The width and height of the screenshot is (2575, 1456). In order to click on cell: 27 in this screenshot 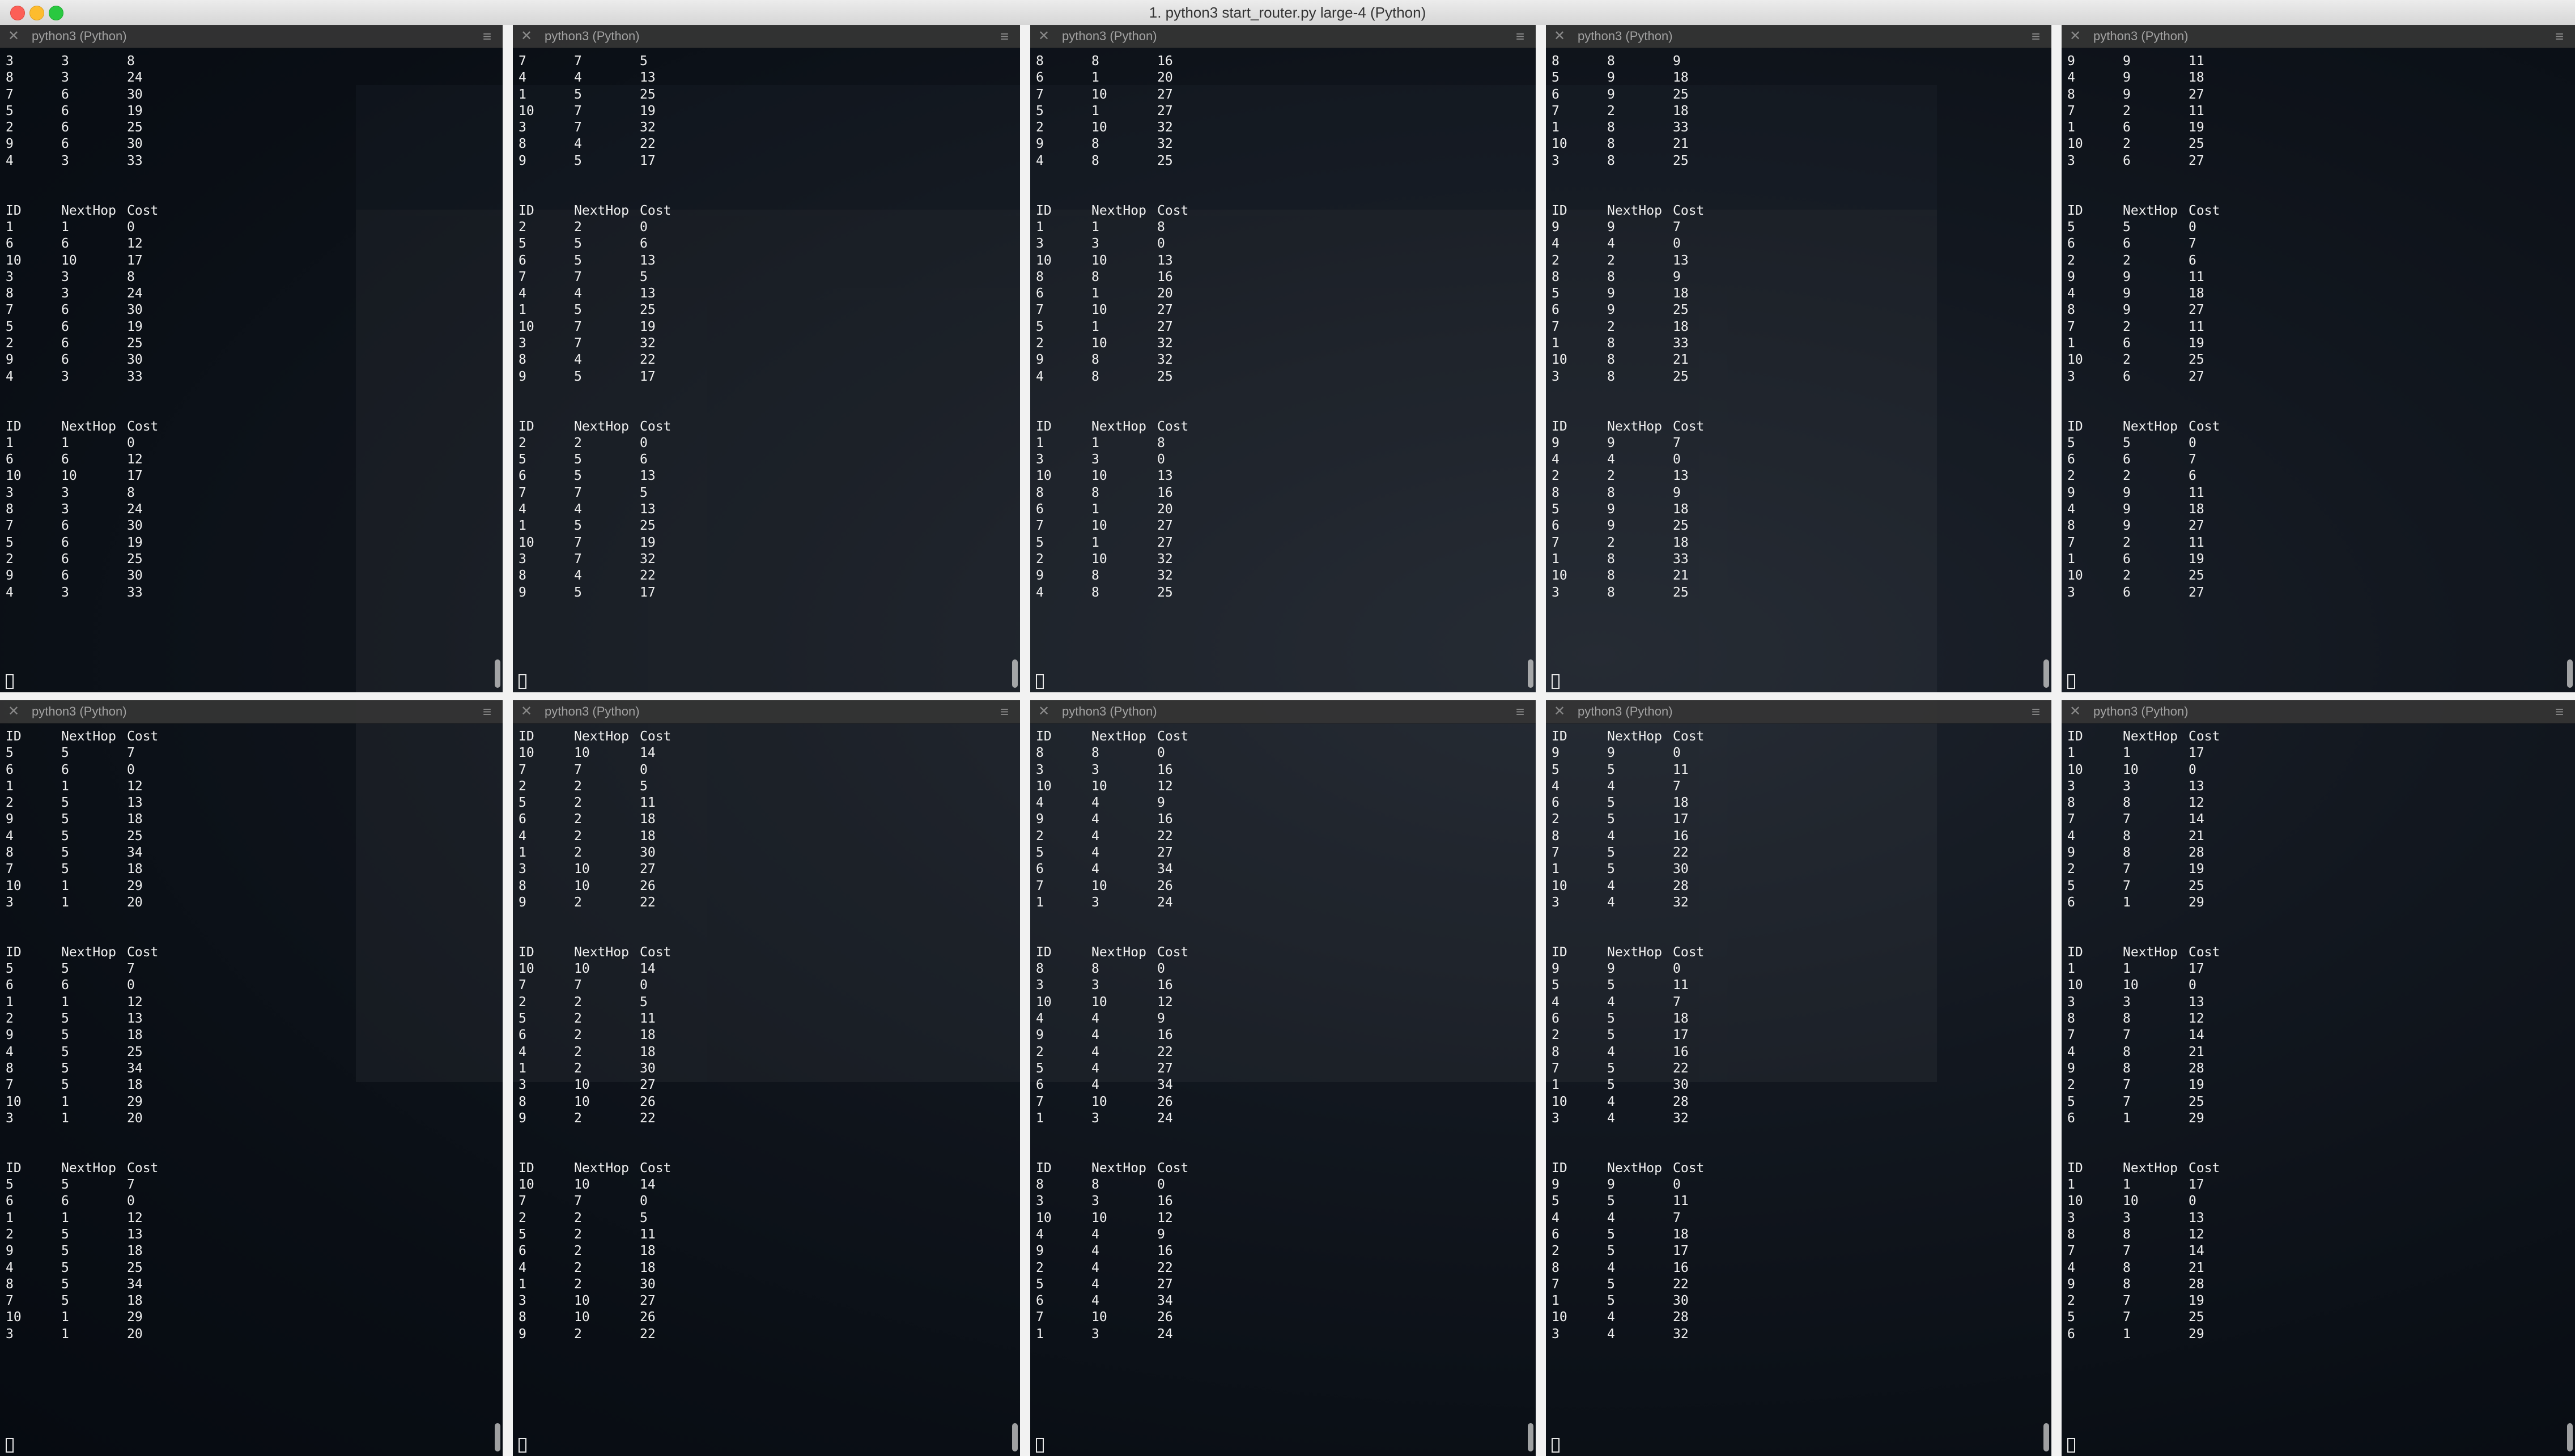, I will do `click(2196, 526)`.